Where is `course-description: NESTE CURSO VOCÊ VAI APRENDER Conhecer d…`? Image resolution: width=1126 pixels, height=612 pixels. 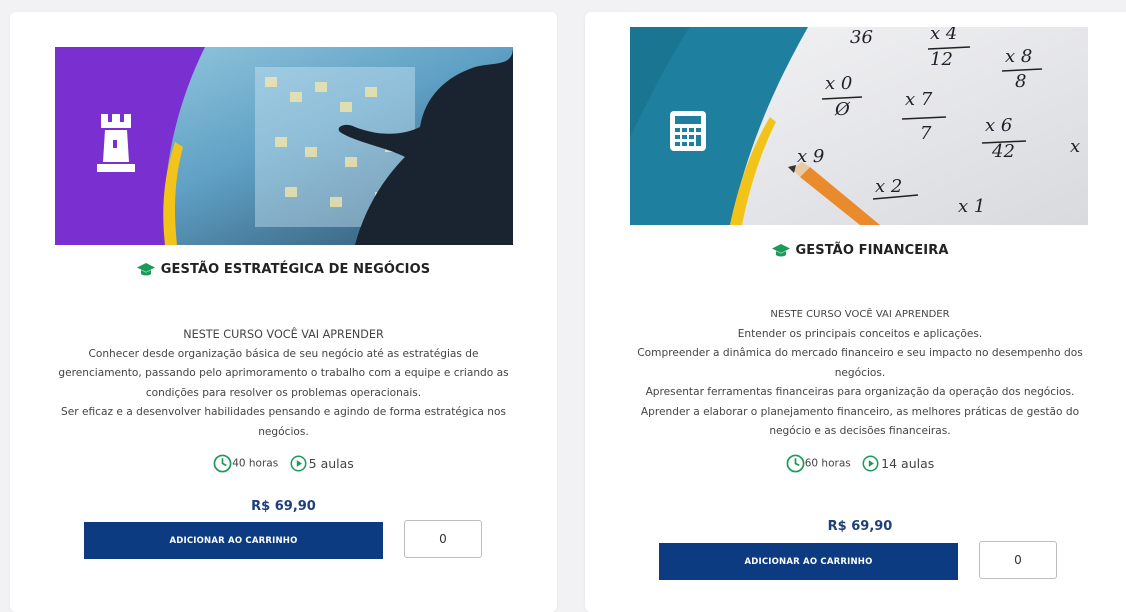 course-description: NESTE CURSO VOCÊ VAI APRENDER Conhecer d… is located at coordinates (283, 383).